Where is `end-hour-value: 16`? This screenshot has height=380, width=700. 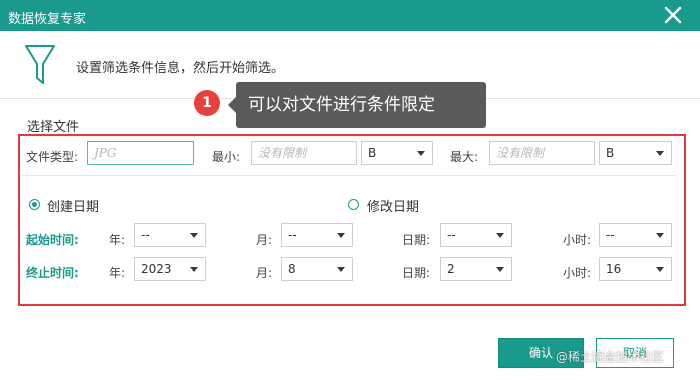
end-hour-value: 16 is located at coordinates (614, 269).